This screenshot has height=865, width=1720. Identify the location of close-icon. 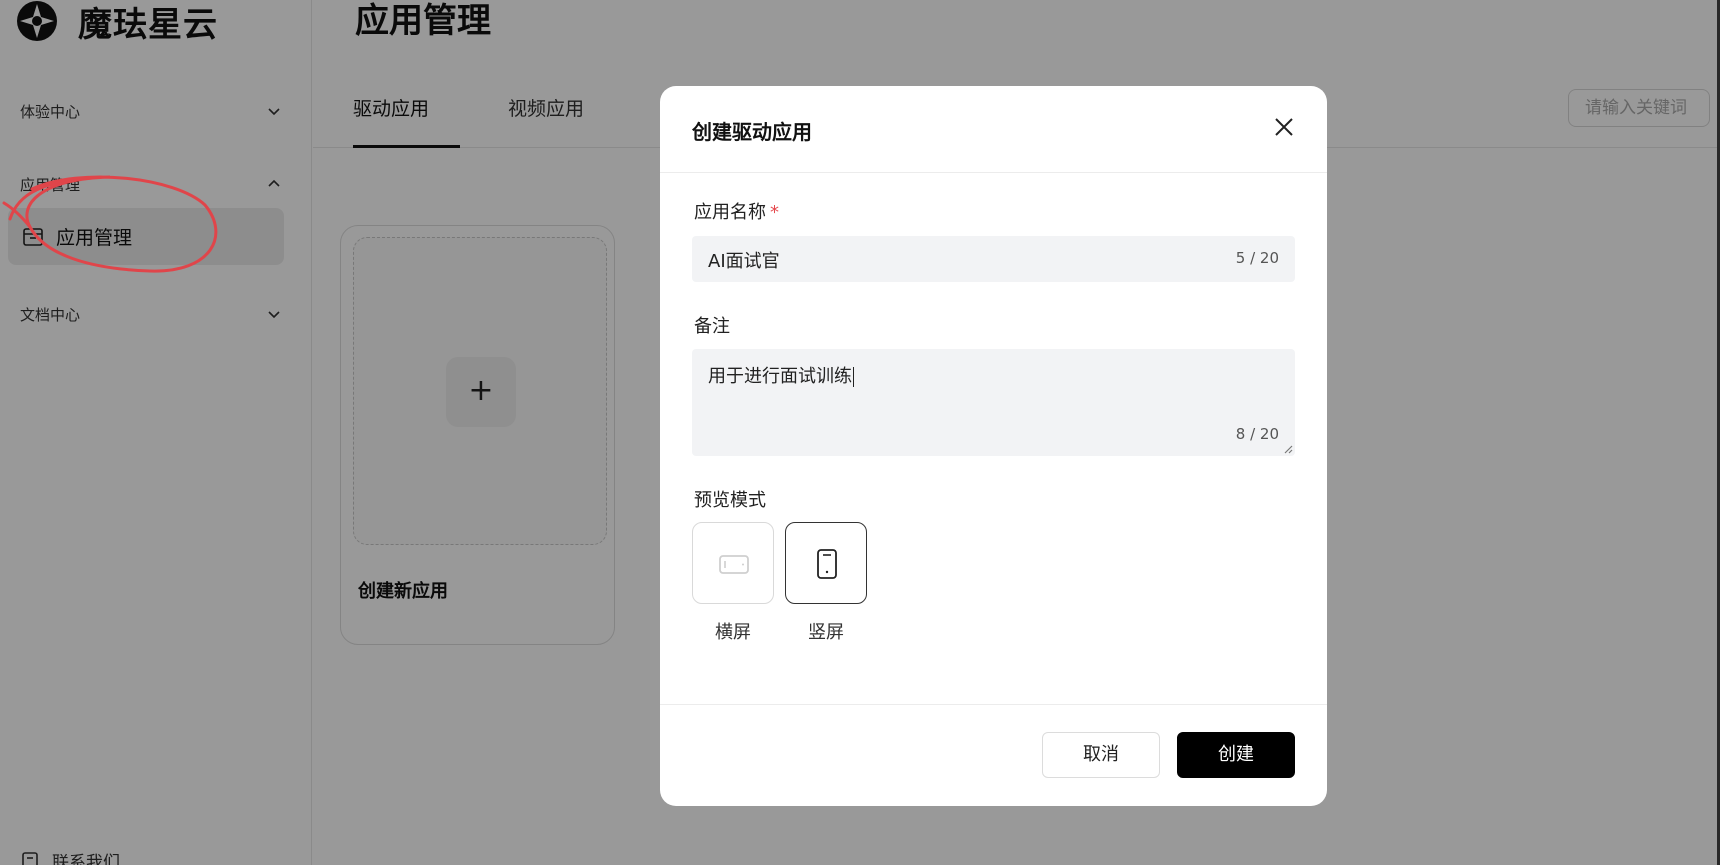
(1284, 127).